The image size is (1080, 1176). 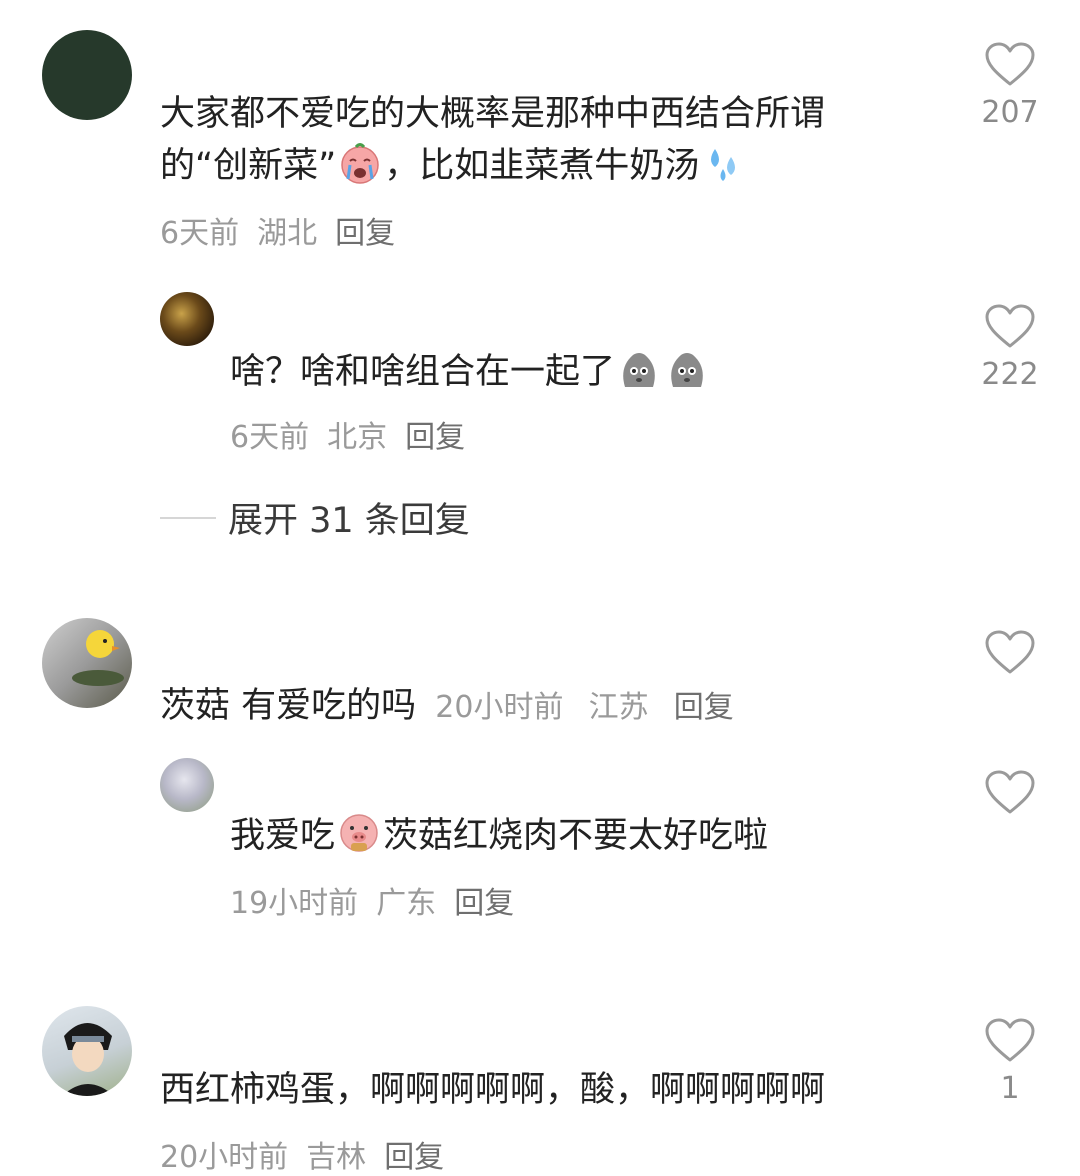 What do you see at coordinates (88, 1059) in the screenshot?
I see `anime-character-icon` at bounding box center [88, 1059].